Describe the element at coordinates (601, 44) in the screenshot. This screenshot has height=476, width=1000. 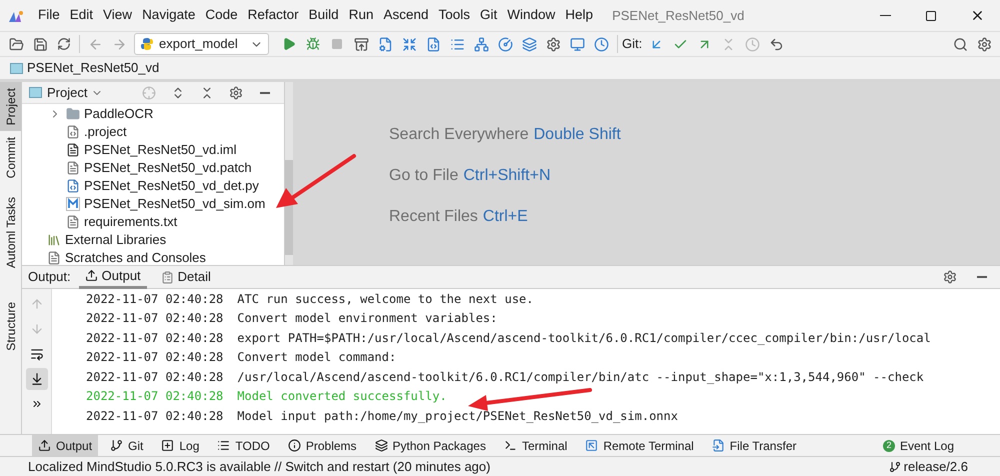
I see `clock-icon` at that location.